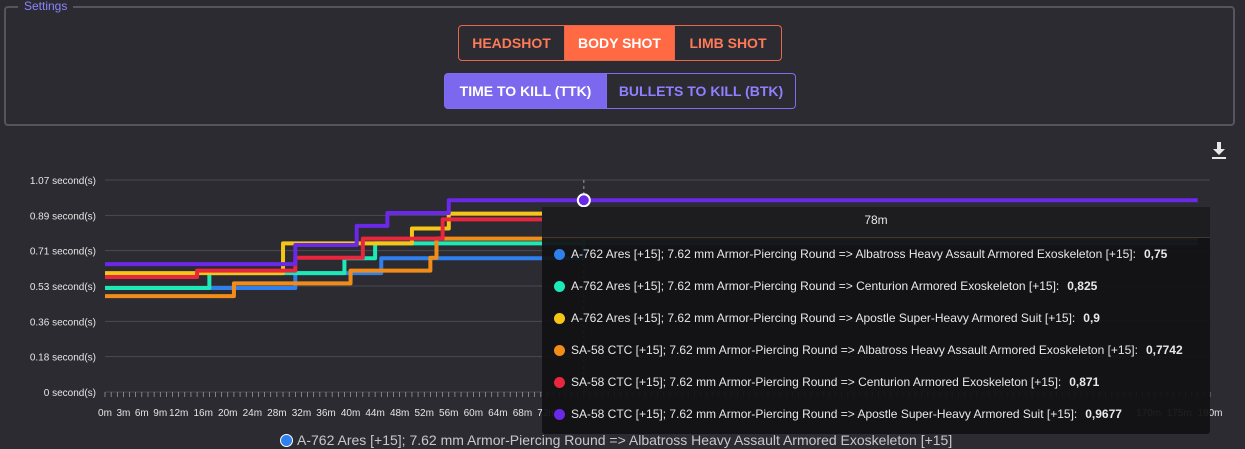 This screenshot has height=449, width=1245. I want to click on limb-shot-button: LIMB SHOT, so click(728, 43).